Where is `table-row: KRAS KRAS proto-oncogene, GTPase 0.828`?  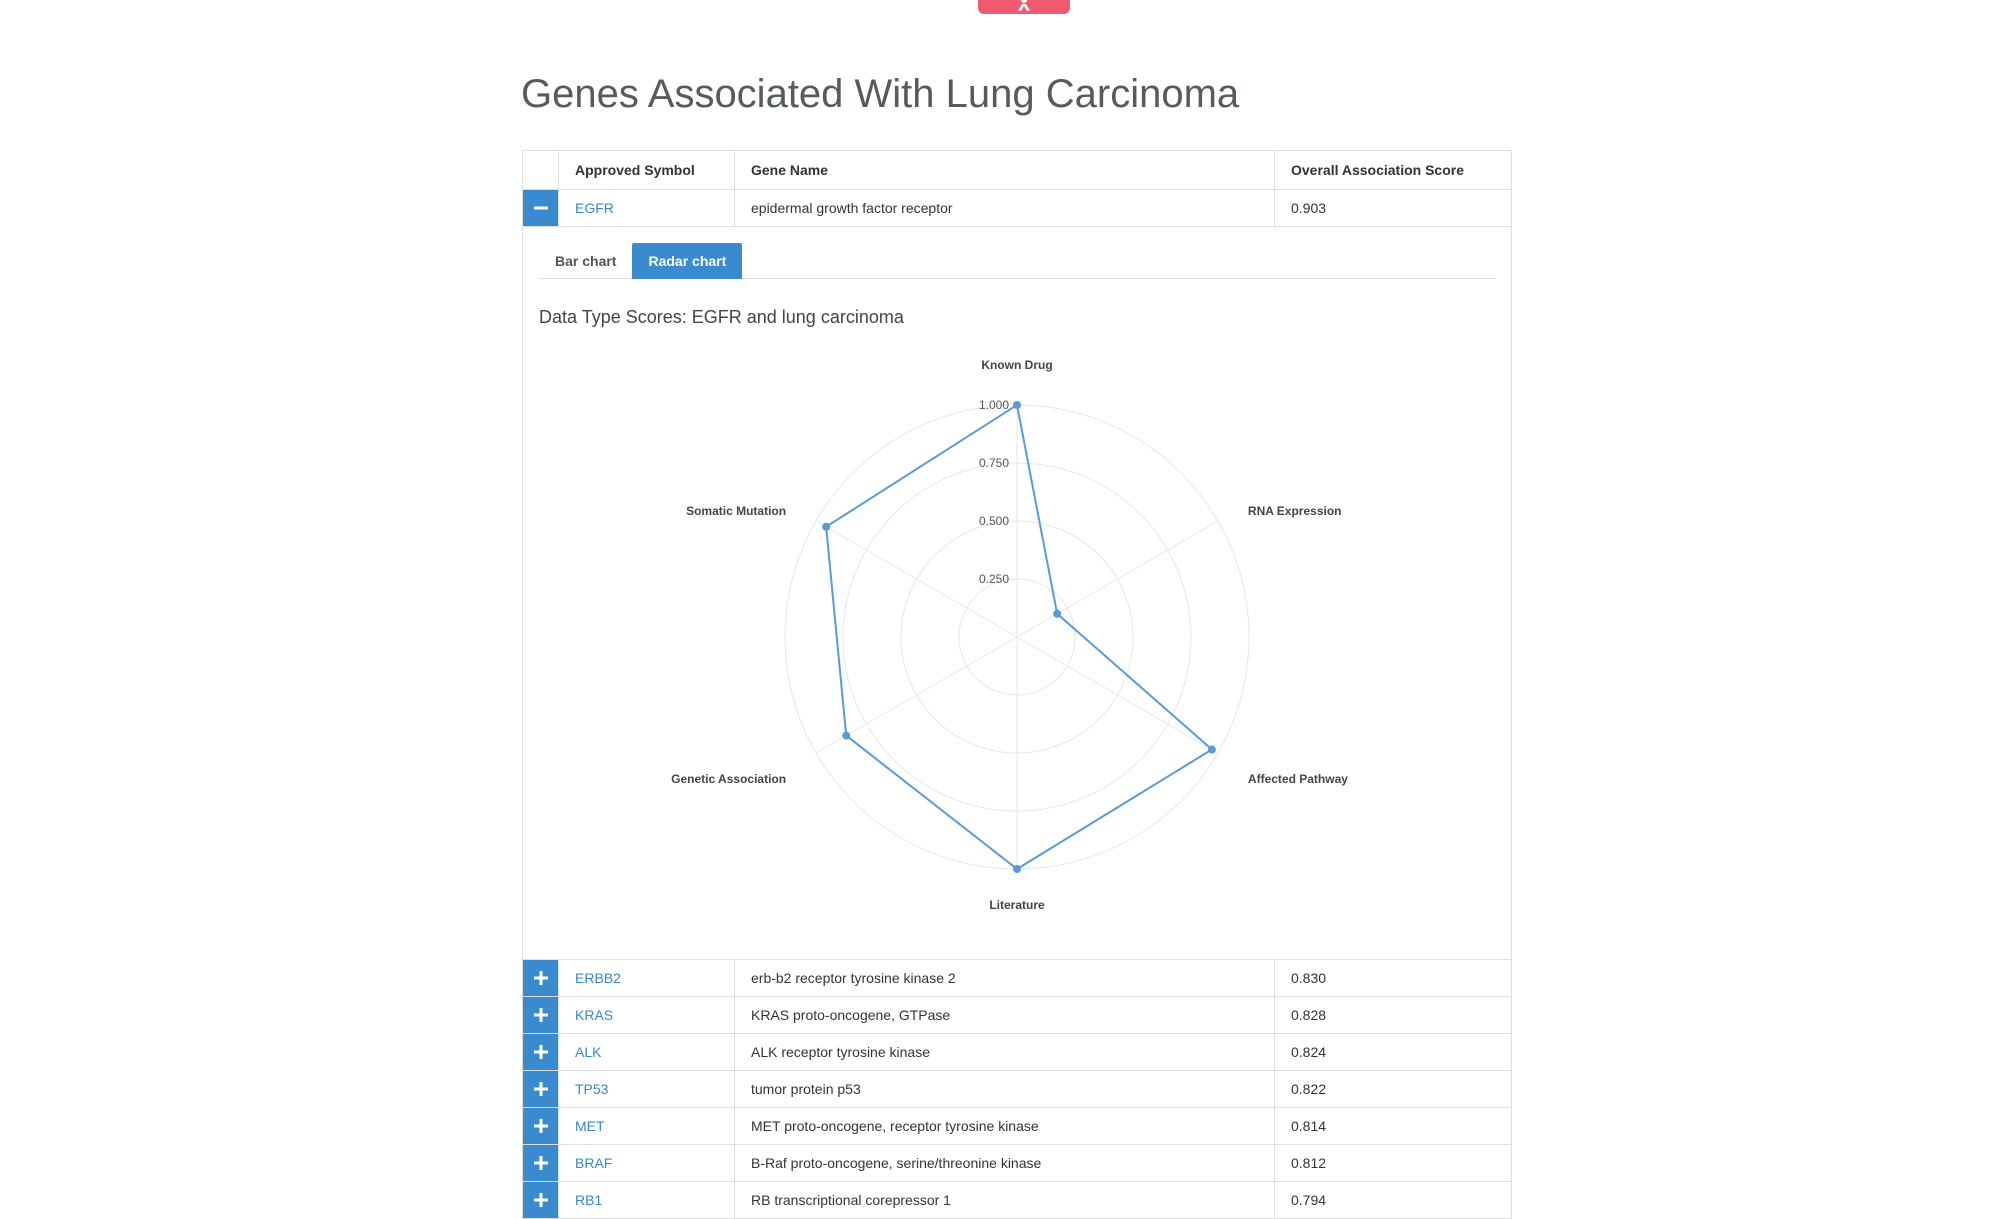
table-row: KRAS KRAS proto-oncogene, GTPase 0.828 is located at coordinates (1017, 1015).